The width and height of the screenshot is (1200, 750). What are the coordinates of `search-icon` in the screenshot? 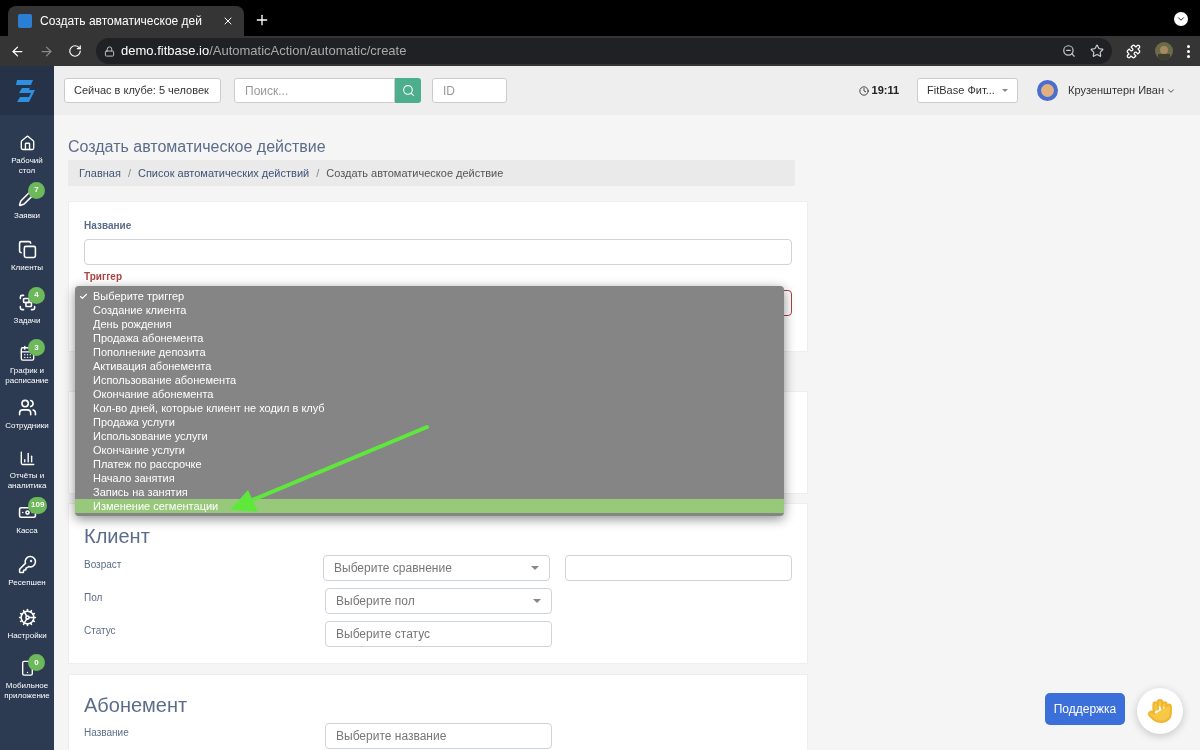 It's located at (408, 90).